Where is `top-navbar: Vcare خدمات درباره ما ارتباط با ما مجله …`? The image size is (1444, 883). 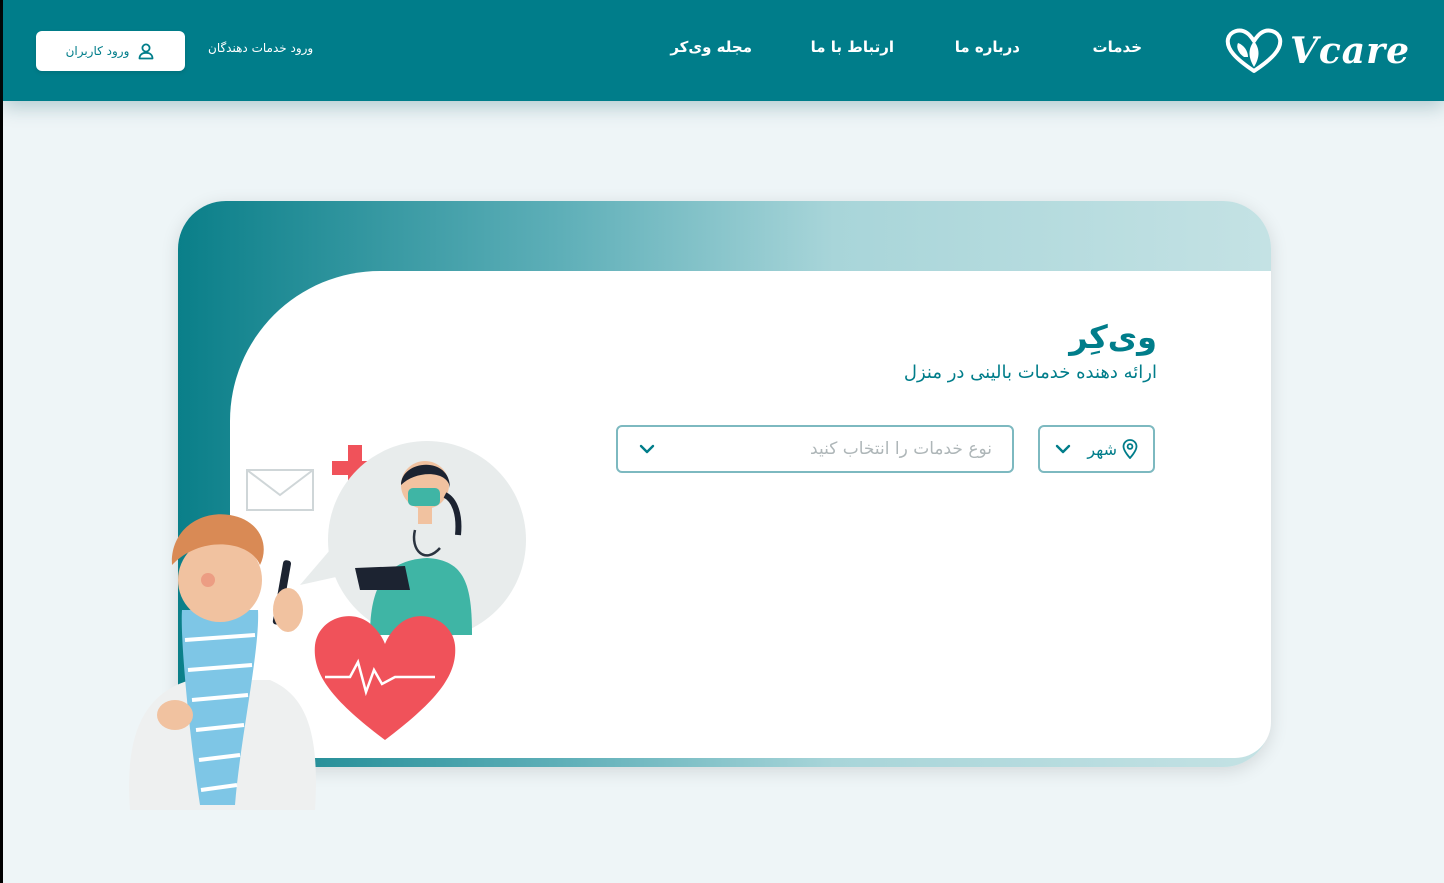
top-navbar: Vcare خدمات درباره ما ارتباط با ما مجله … is located at coordinates (723, 50).